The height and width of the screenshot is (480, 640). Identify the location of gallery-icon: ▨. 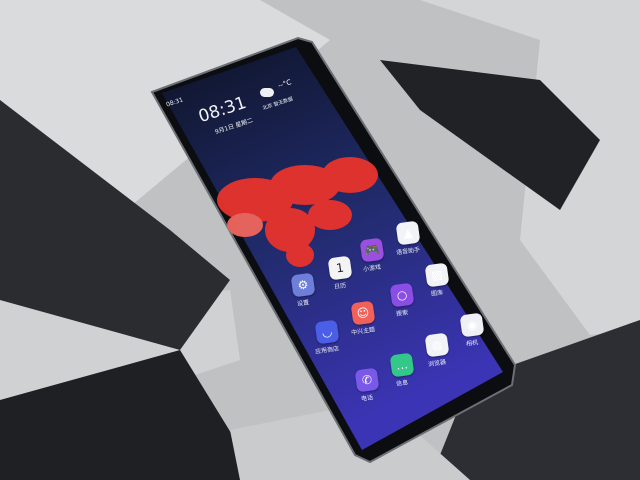
(437, 275).